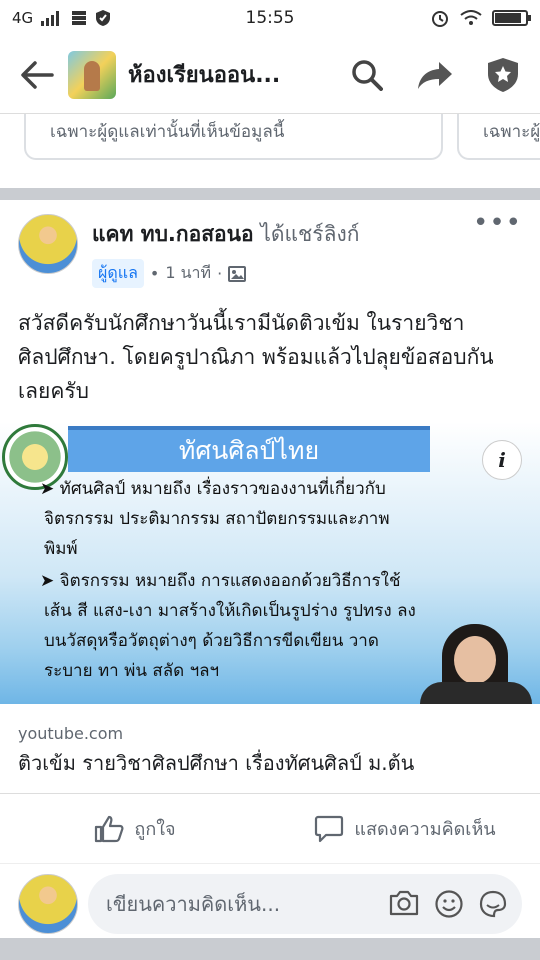 This screenshot has width=540, height=960. I want to click on thumbs-up-icon, so click(109, 828).